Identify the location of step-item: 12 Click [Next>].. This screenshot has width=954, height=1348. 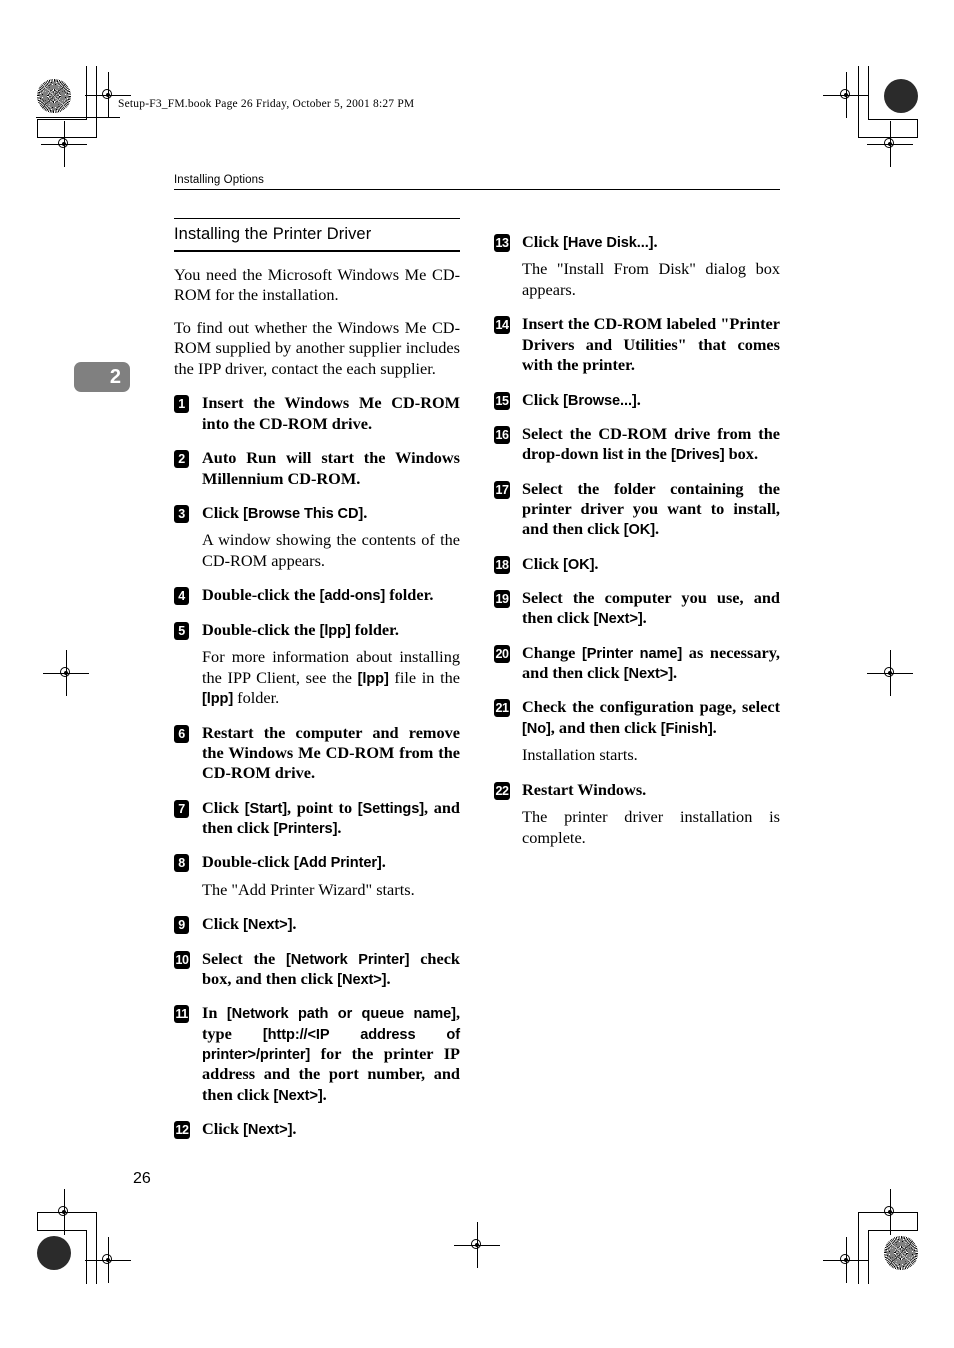
(317, 1129).